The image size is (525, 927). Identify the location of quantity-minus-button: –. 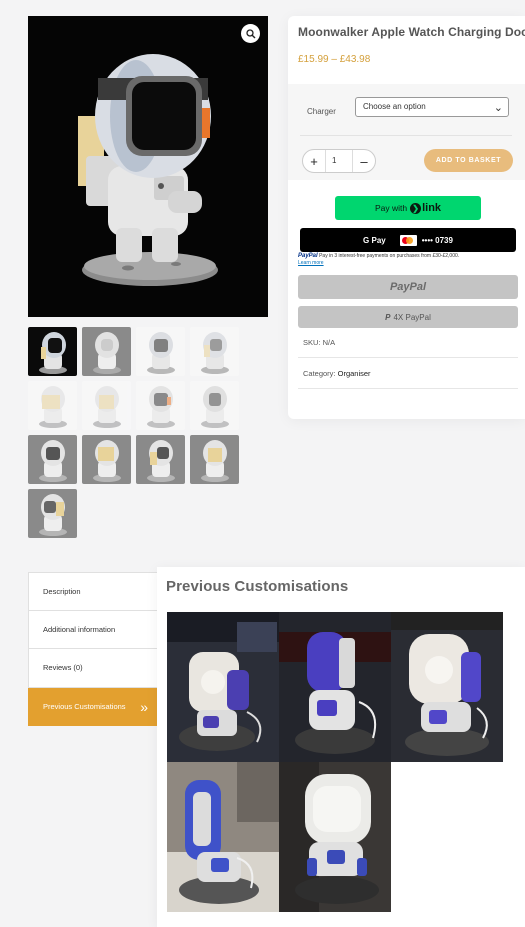
(364, 161).